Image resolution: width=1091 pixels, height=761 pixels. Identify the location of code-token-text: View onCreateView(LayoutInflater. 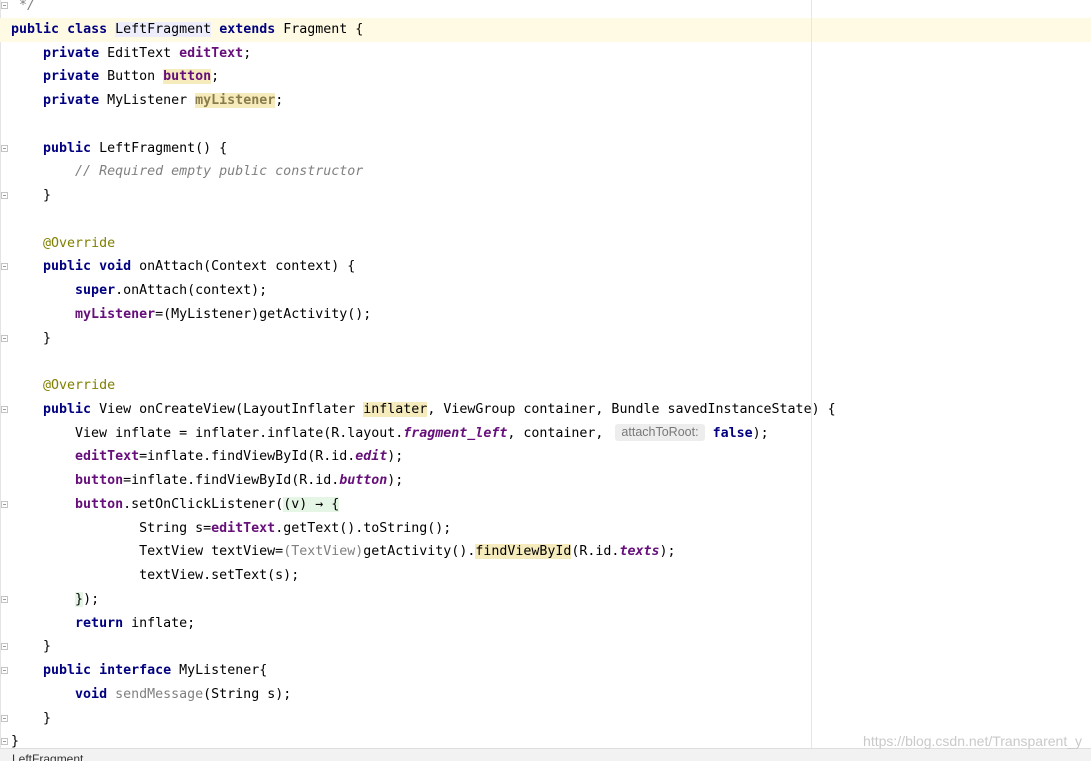
(227, 409).